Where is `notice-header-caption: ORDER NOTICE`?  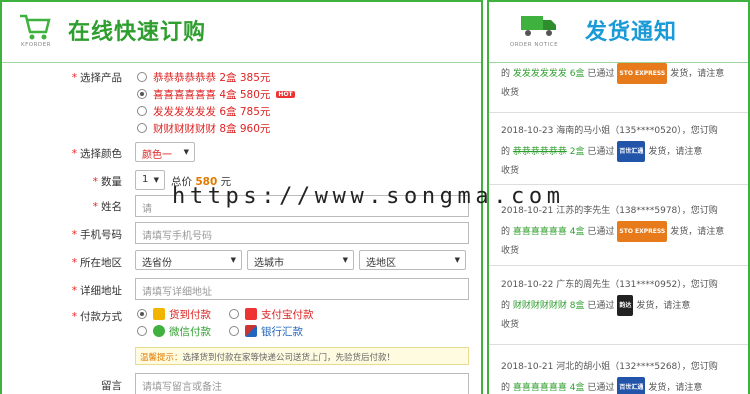 notice-header-caption: ORDER NOTICE is located at coordinates (534, 45).